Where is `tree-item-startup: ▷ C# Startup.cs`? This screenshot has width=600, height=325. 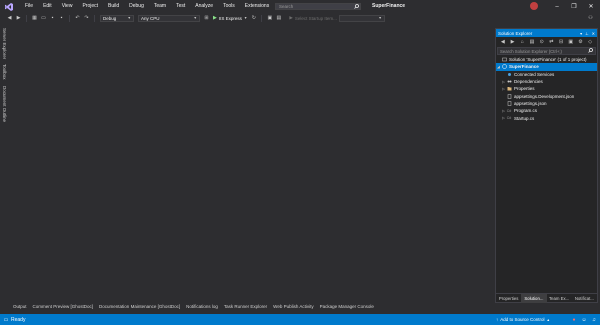
tree-item-startup: ▷ C# Startup.cs is located at coordinates (546, 117).